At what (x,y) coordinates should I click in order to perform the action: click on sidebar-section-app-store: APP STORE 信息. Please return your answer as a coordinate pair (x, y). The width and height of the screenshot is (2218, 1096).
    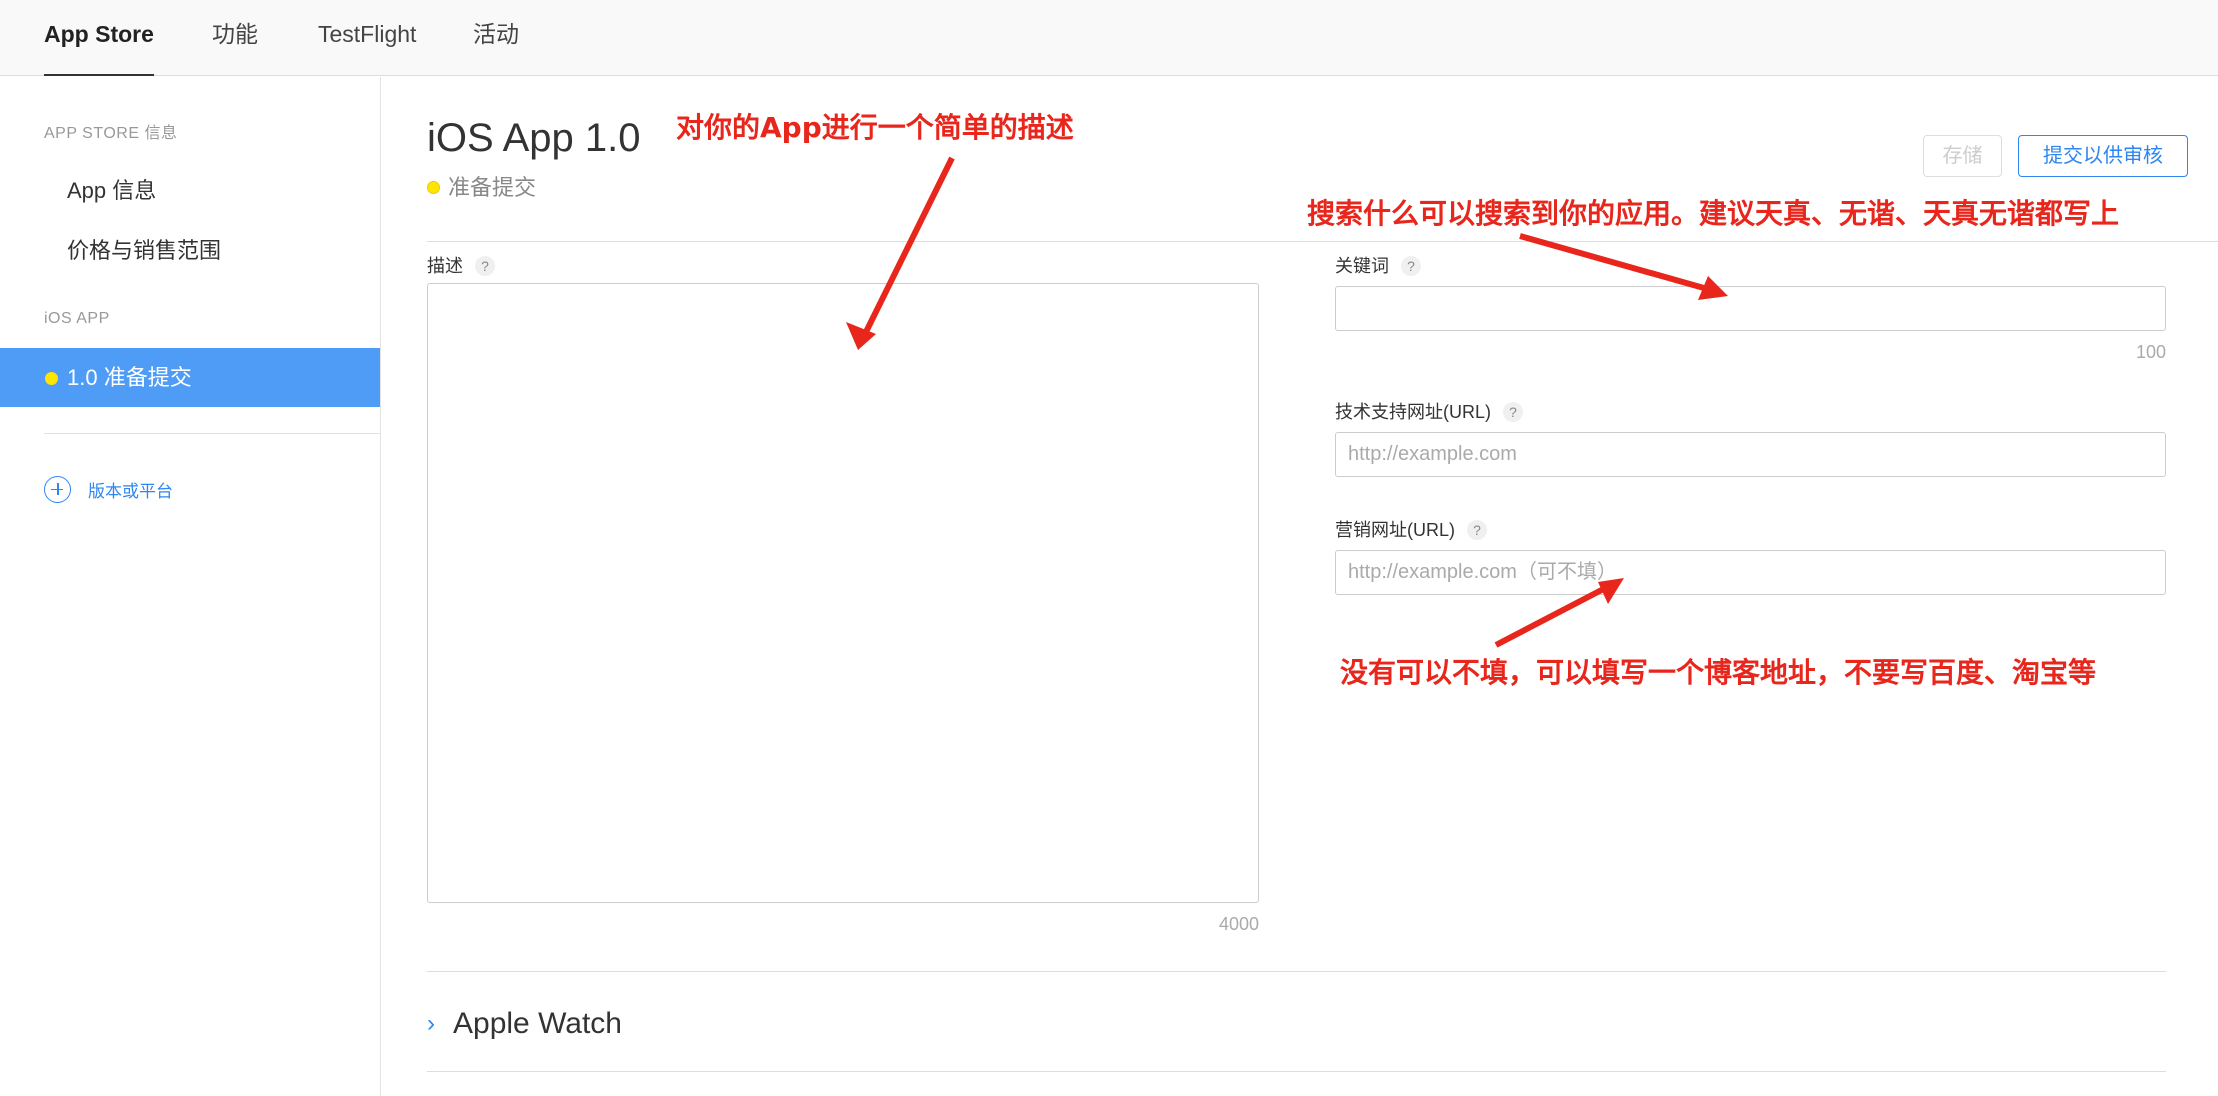
    Looking at the image, I should click on (111, 133).